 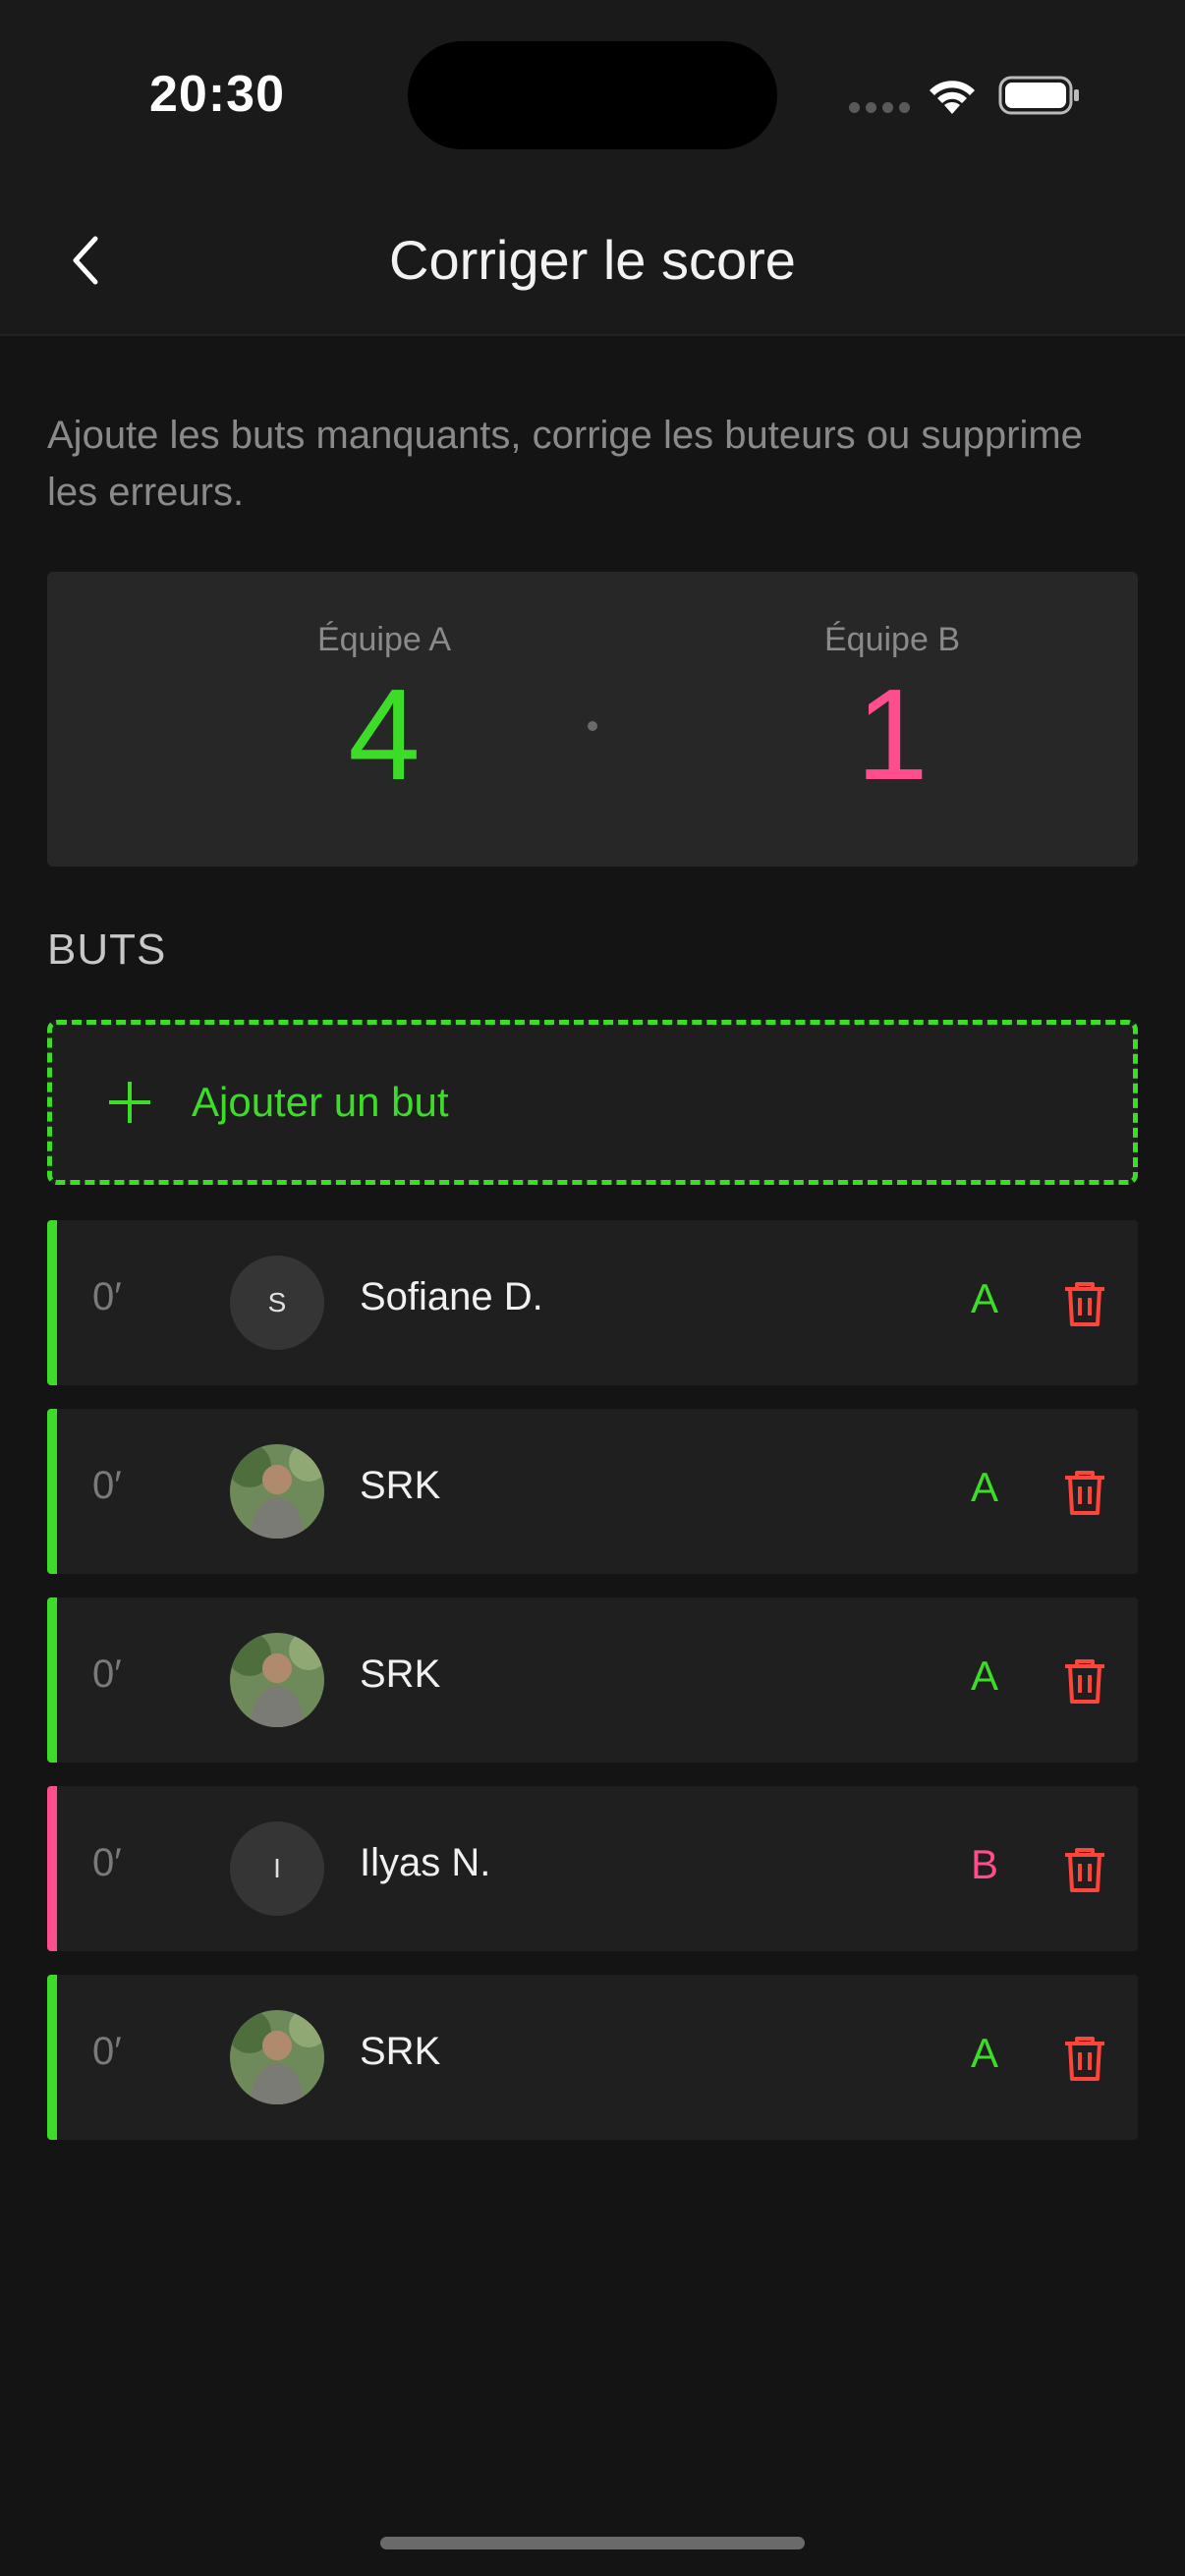 I want to click on team-a-score-block: Équipe A 4, so click(x=384, y=715).